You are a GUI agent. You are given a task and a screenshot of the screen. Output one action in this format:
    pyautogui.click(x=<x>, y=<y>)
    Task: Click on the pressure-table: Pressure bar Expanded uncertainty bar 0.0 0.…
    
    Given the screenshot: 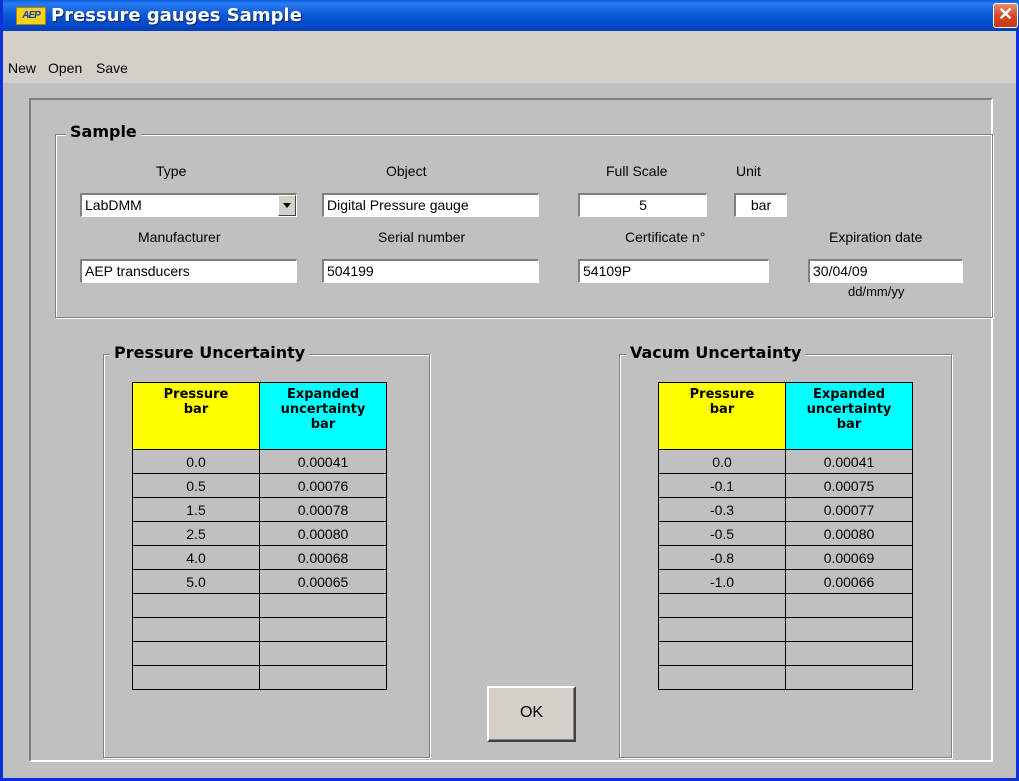 What is the action you would take?
    pyautogui.click(x=259, y=536)
    